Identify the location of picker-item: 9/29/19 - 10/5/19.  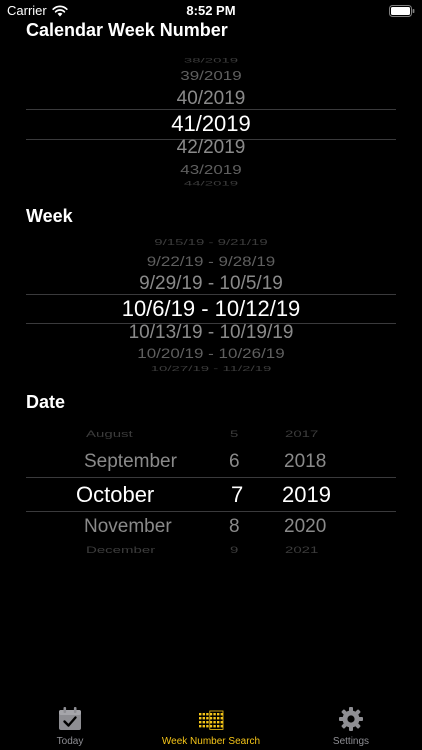
(211, 284).